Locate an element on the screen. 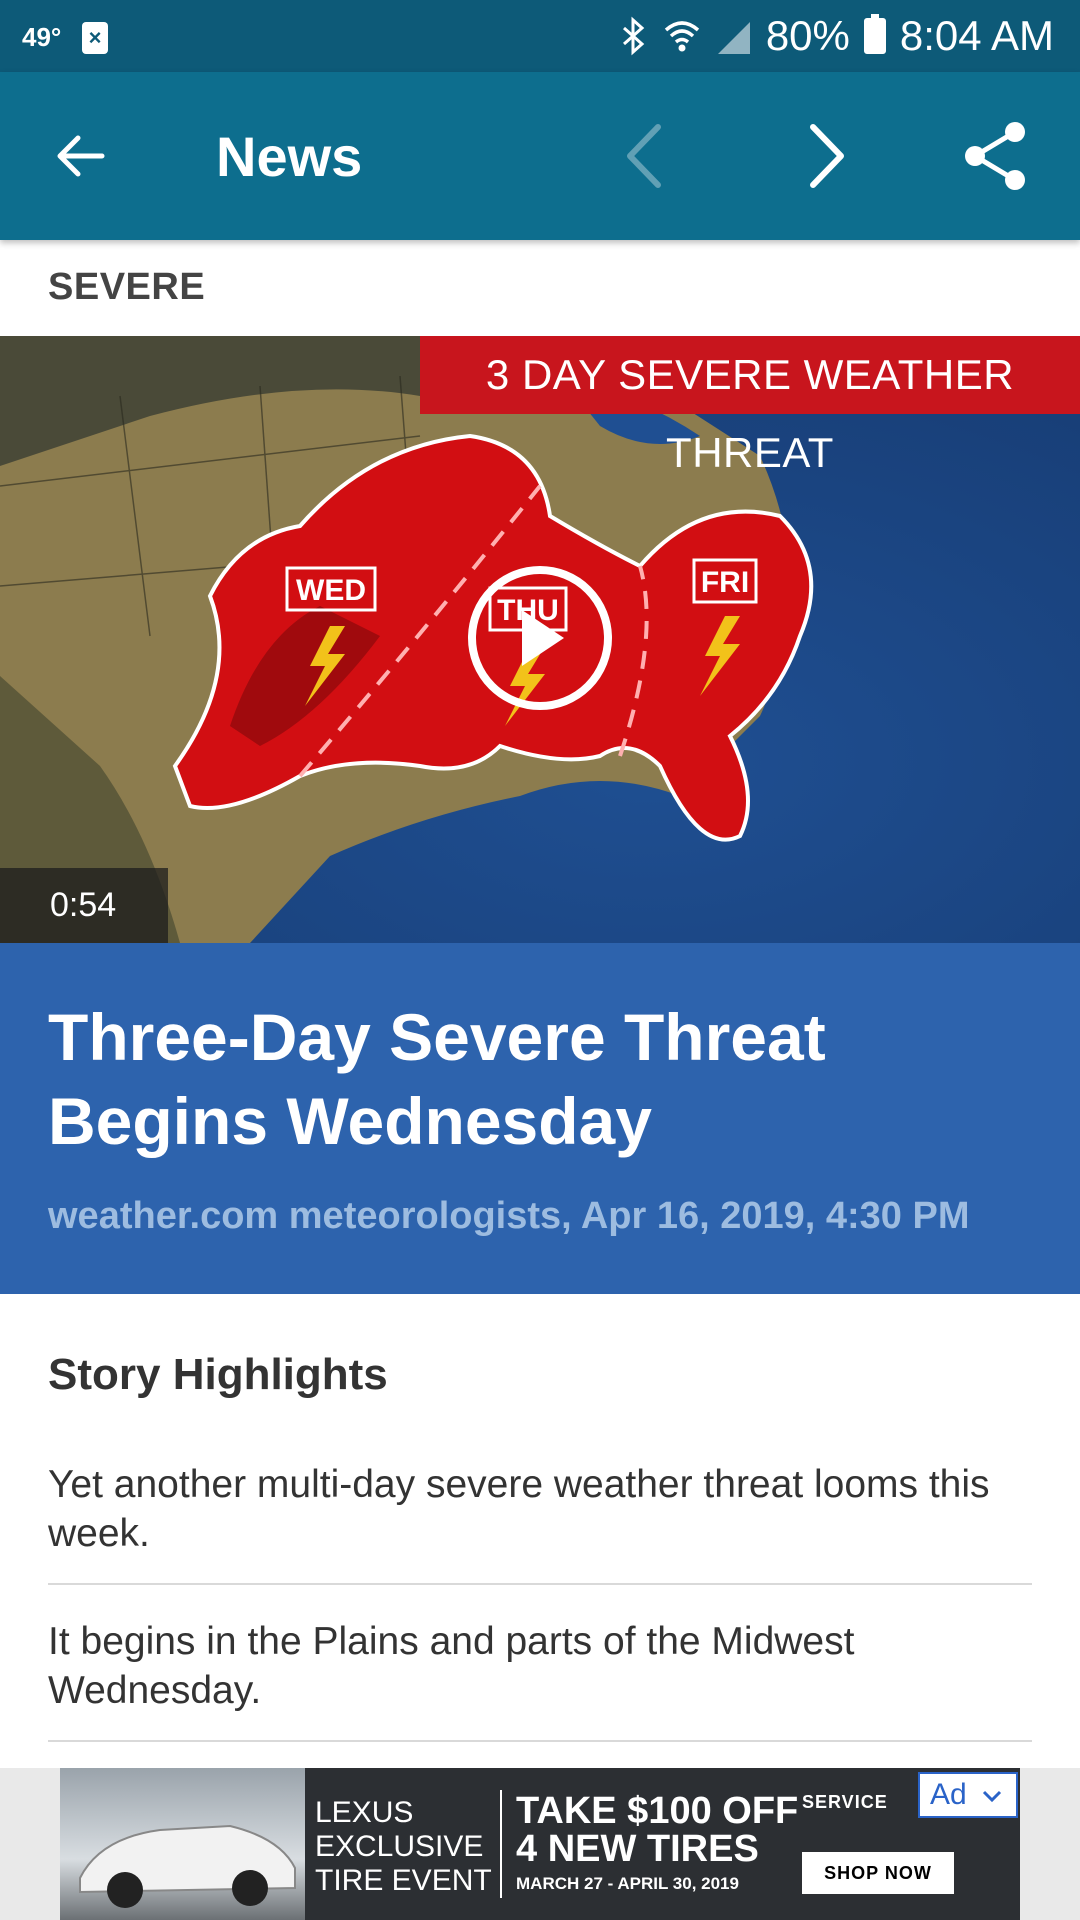 The height and width of the screenshot is (1920, 1080). page-title: News is located at coordinates (289, 156).